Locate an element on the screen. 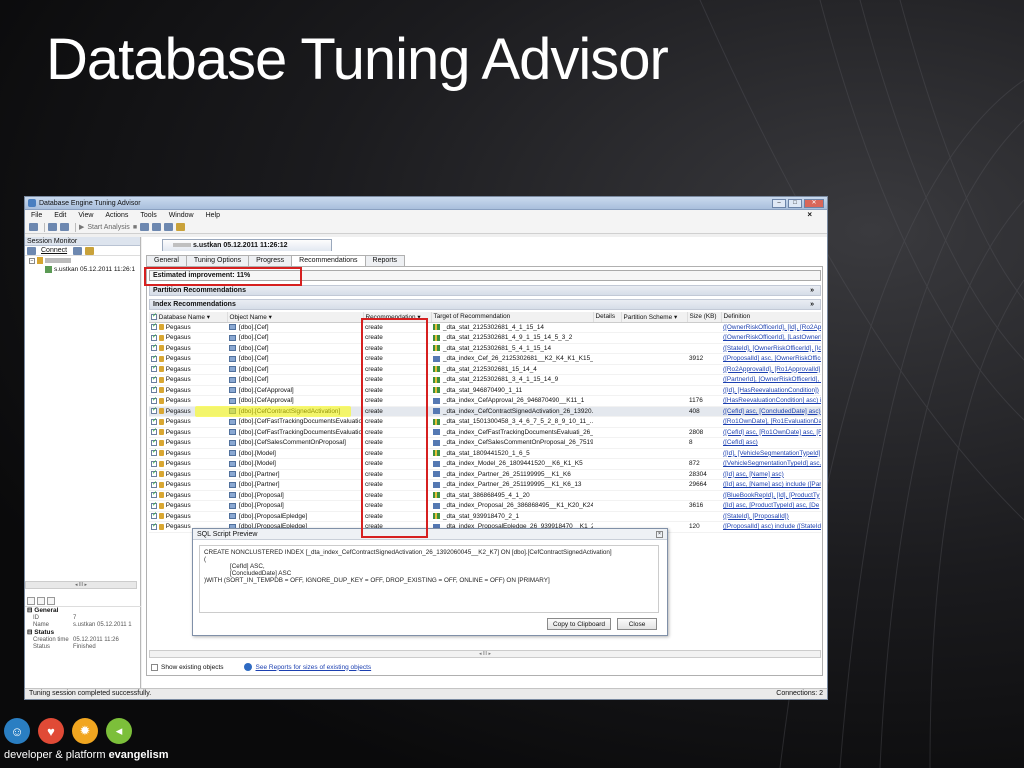 The image size is (1024, 768). cell-definition: ([Id] asc, [ProductTypeId] asc, [De is located at coordinates (771, 506).